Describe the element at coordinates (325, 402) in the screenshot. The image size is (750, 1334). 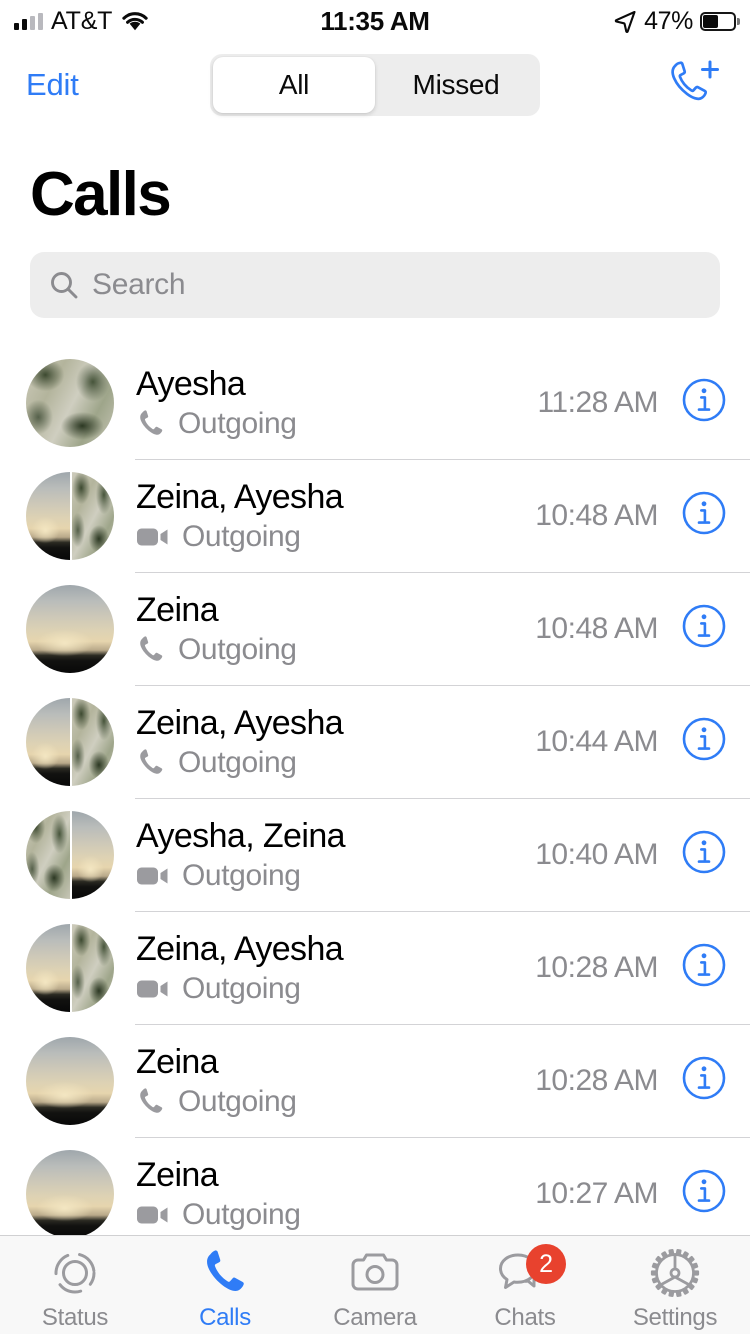
I see `call-row-text: Ayesha Outgoing` at that location.